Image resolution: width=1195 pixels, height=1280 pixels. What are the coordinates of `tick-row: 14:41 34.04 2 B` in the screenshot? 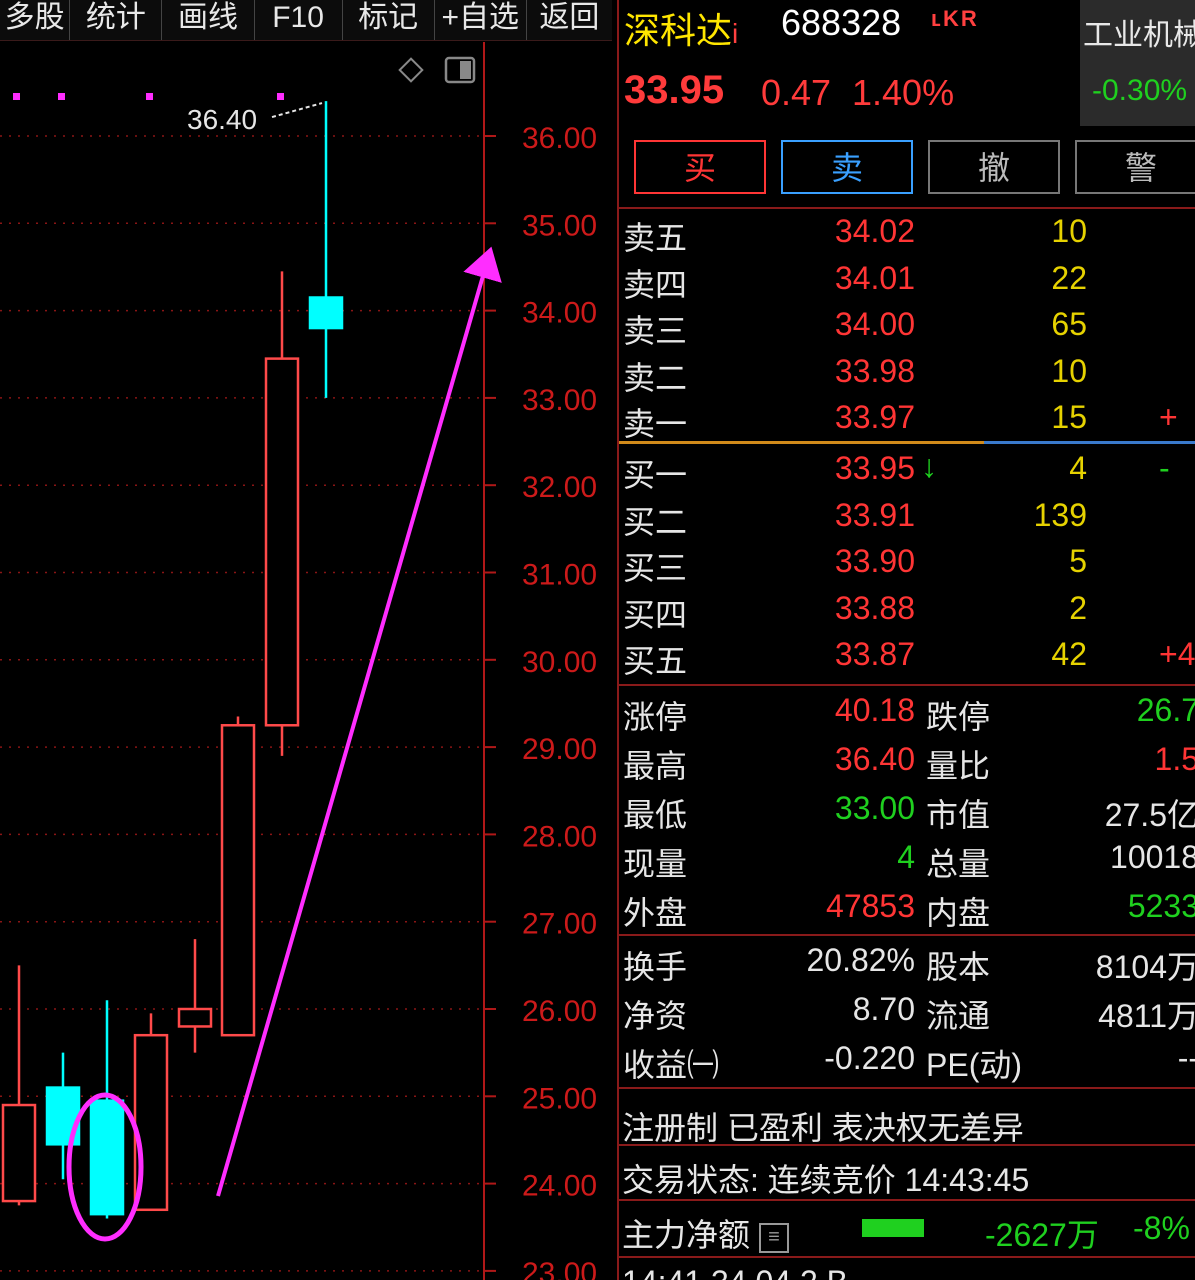 It's located at (735, 1272).